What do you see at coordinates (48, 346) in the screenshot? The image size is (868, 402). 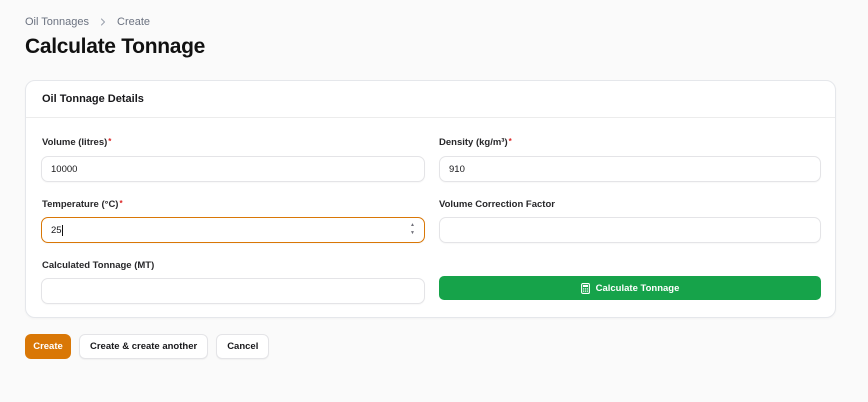 I see `create-button: Create` at bounding box center [48, 346].